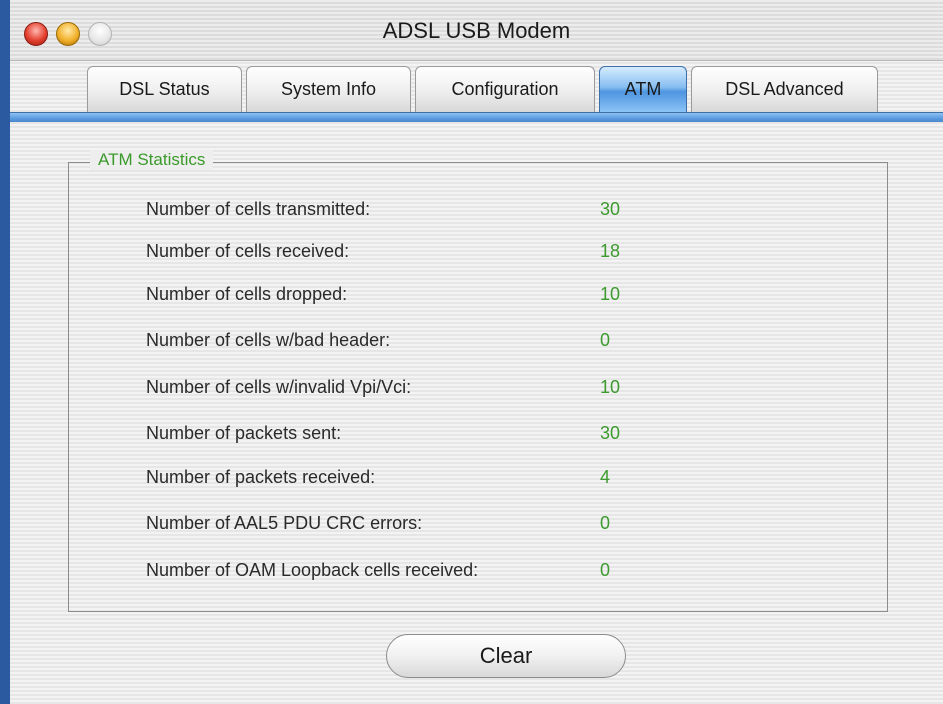  I want to click on stat-value: 18, so click(610, 251).